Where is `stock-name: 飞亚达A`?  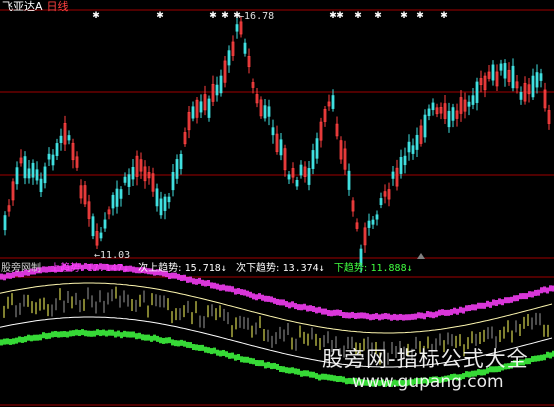 stock-name: 飞亚达A is located at coordinates (22, 6).